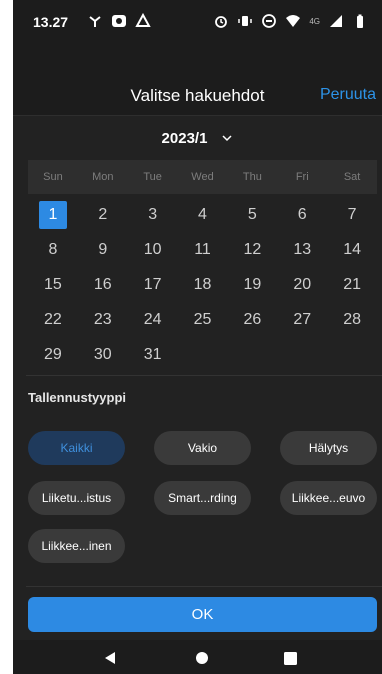 This screenshot has height=674, width=382. I want to click on weekday-label: Thu, so click(252, 177).